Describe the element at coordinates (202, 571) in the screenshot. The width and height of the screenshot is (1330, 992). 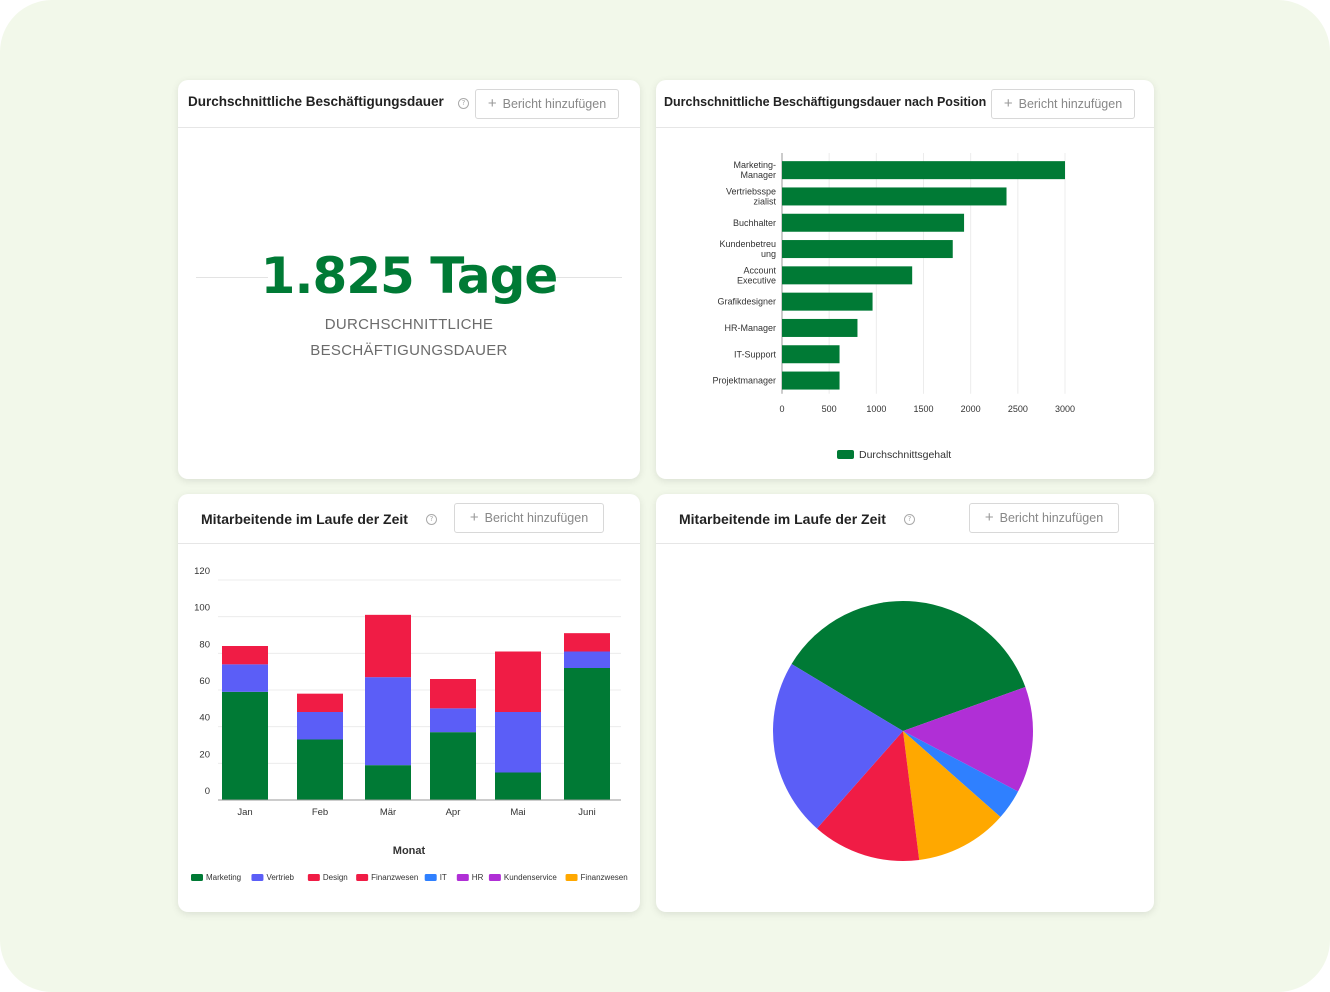
I see `y-tick-label: 120` at that location.